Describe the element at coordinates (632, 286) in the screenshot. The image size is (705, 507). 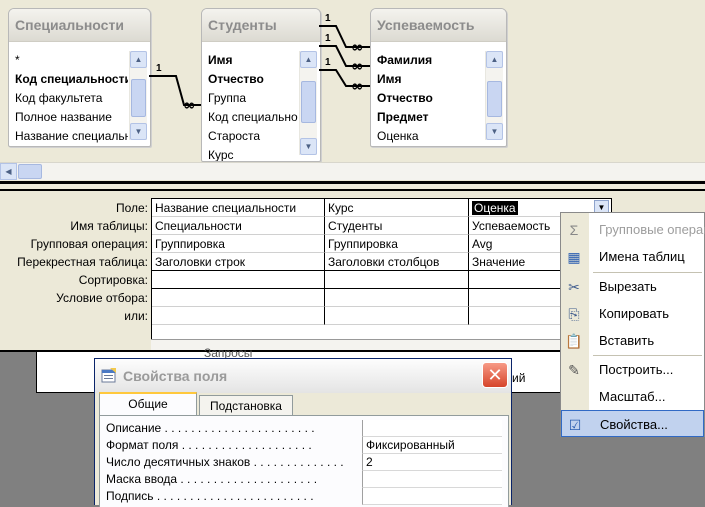
I see `menu-item-cut: ✂ Вырезать` at that location.